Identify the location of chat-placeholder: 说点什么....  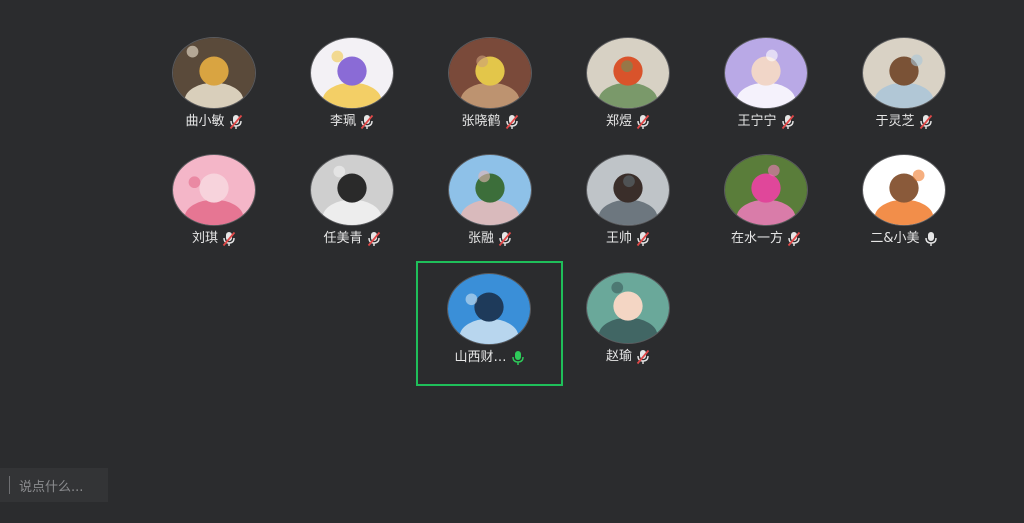
(51, 487).